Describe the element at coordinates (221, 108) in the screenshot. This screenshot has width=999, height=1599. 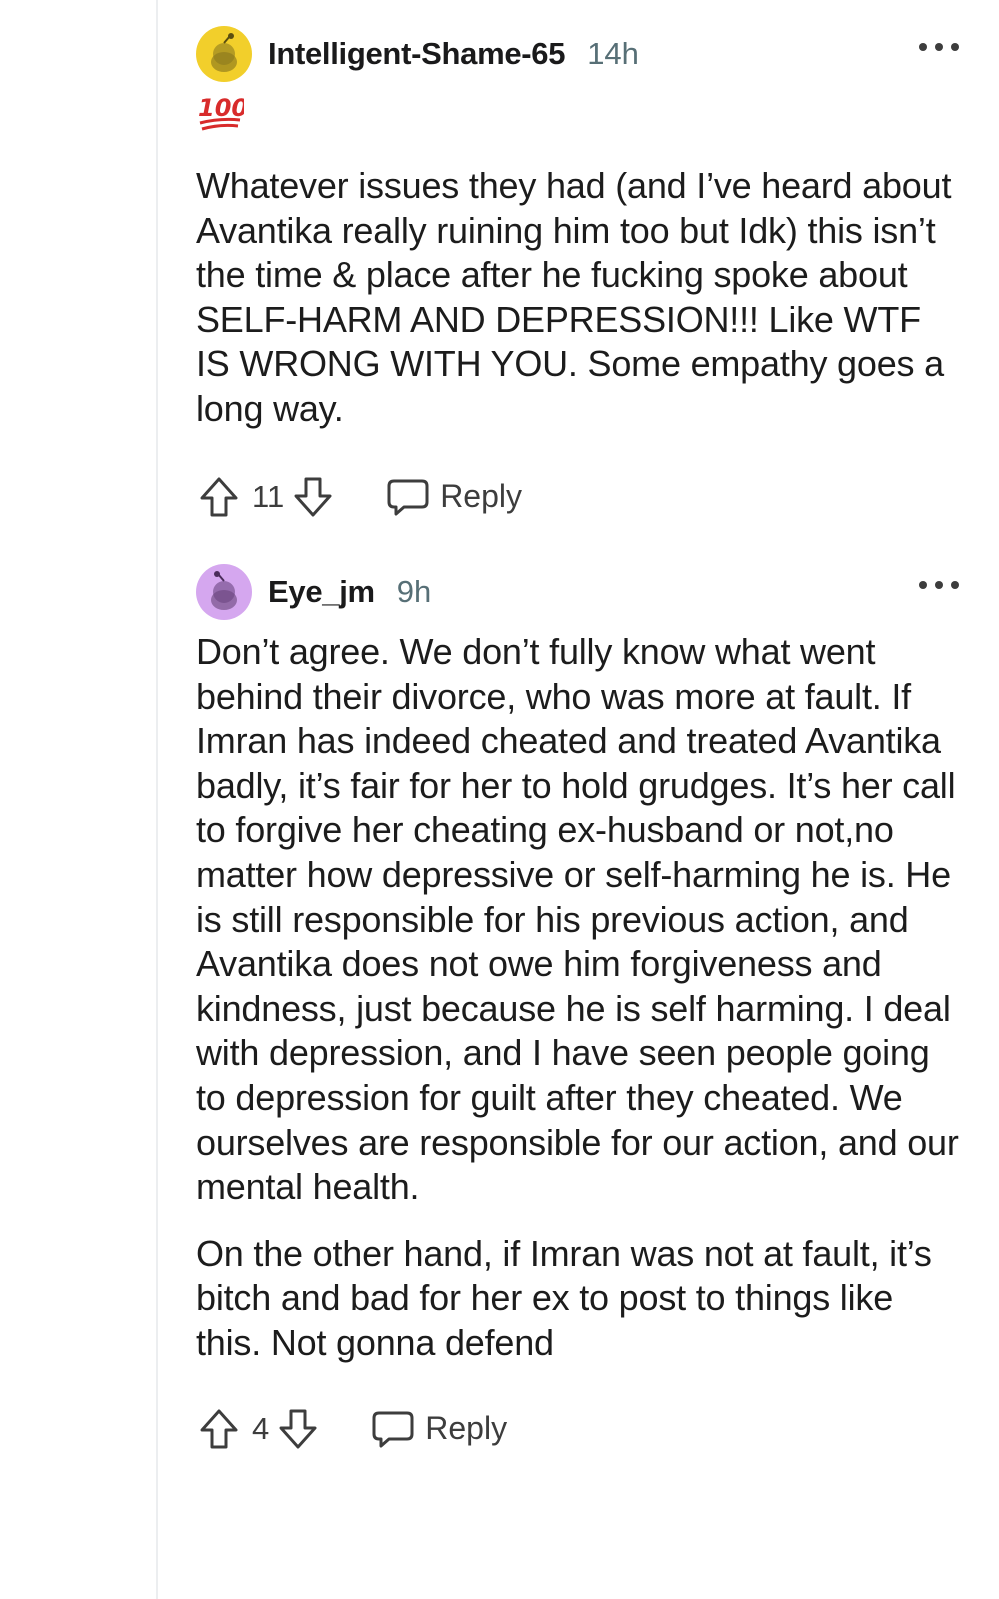
I see `svg-text: 100` at that location.